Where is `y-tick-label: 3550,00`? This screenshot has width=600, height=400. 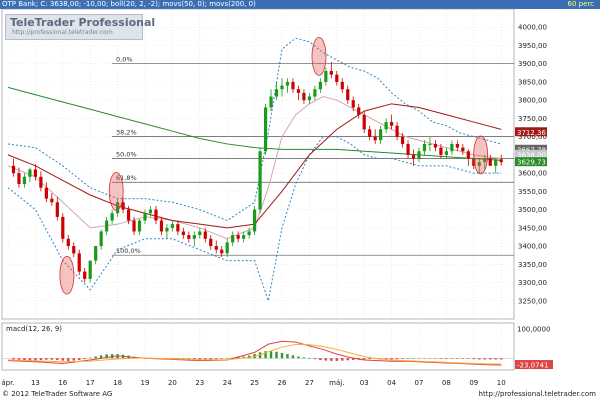
y-tick-label: 3550,00 is located at coordinates (532, 192).